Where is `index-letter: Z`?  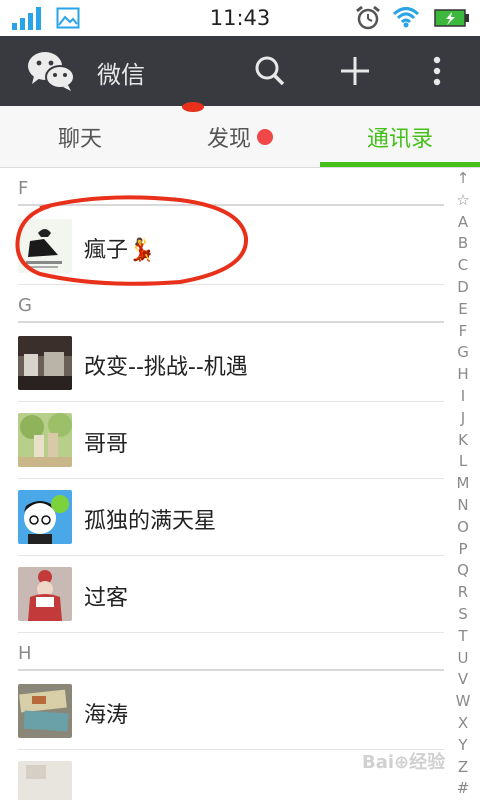 index-letter: Z is located at coordinates (463, 768).